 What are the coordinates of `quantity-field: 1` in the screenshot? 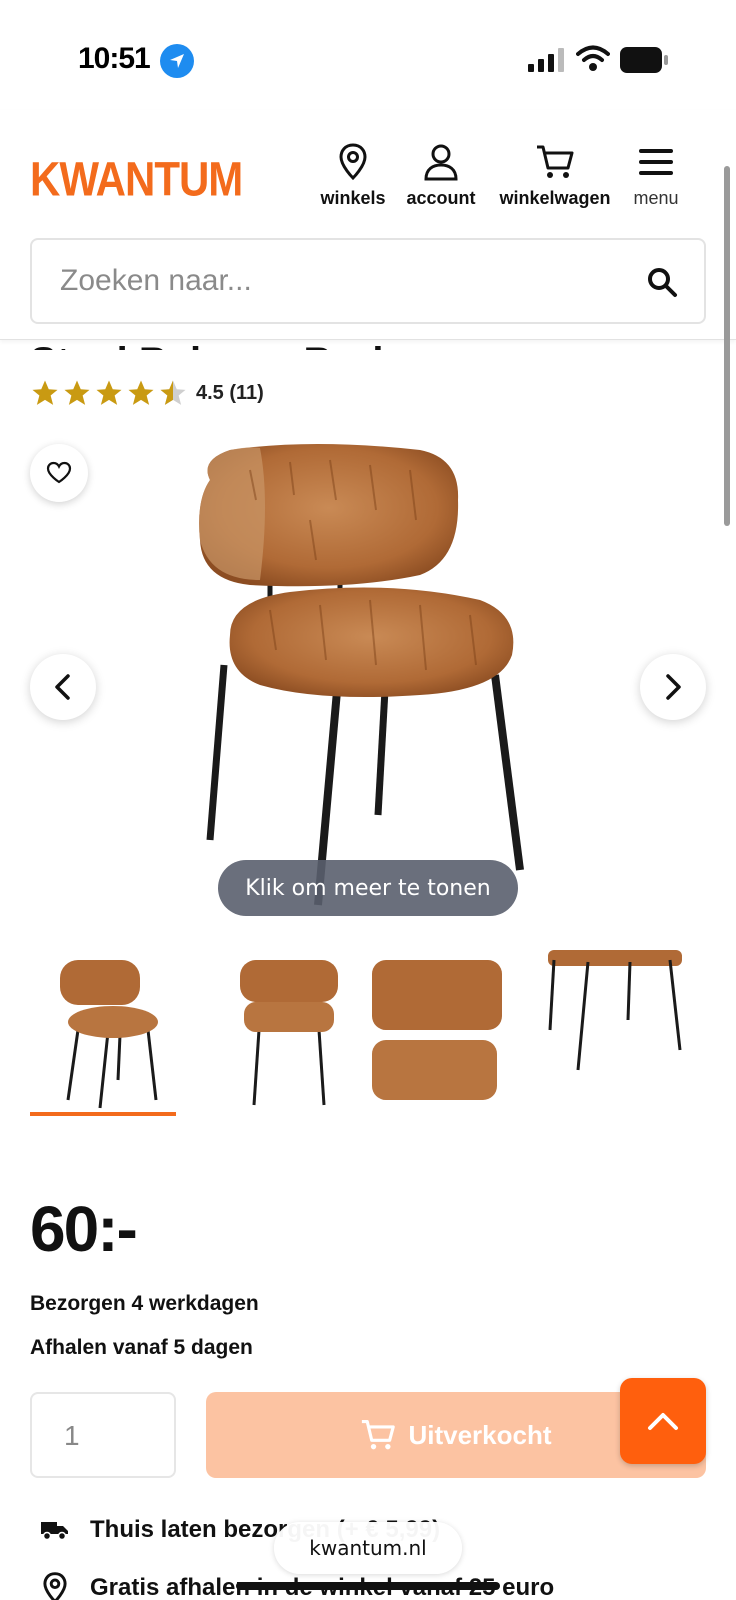 It's located at (103, 1435).